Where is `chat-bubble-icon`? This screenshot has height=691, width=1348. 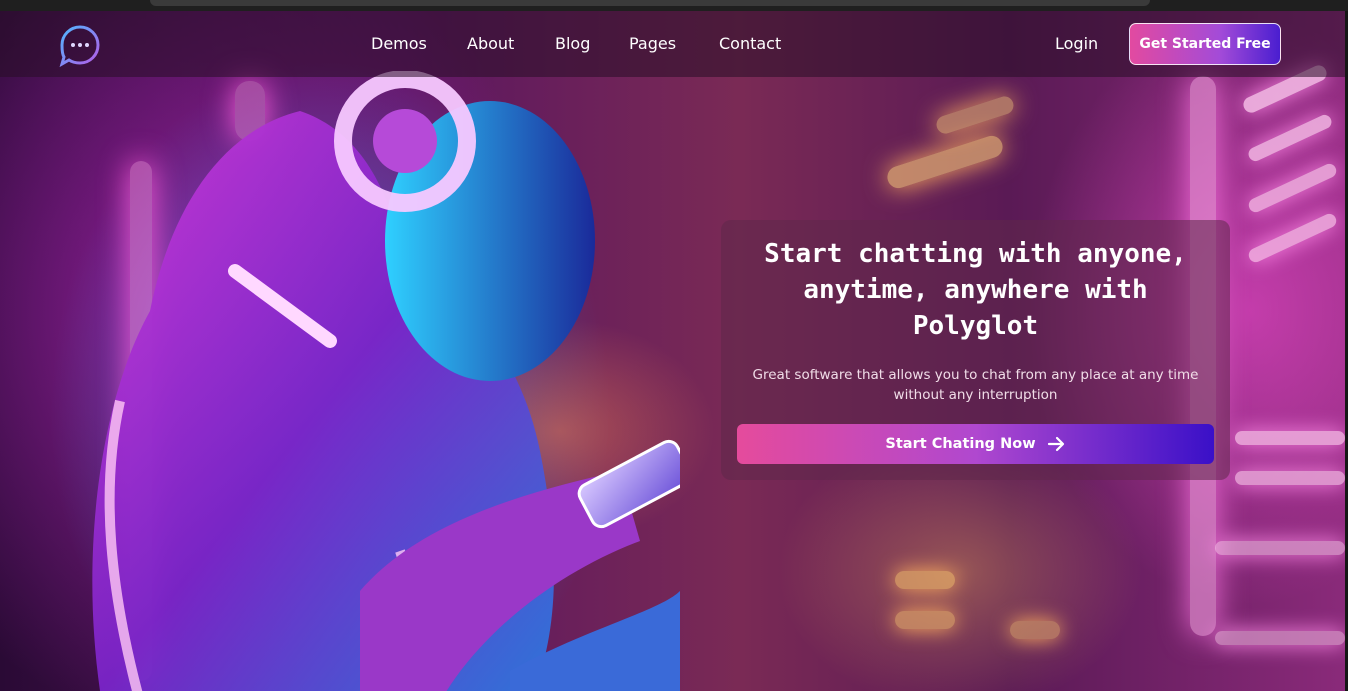
chat-bubble-icon is located at coordinates (80, 46).